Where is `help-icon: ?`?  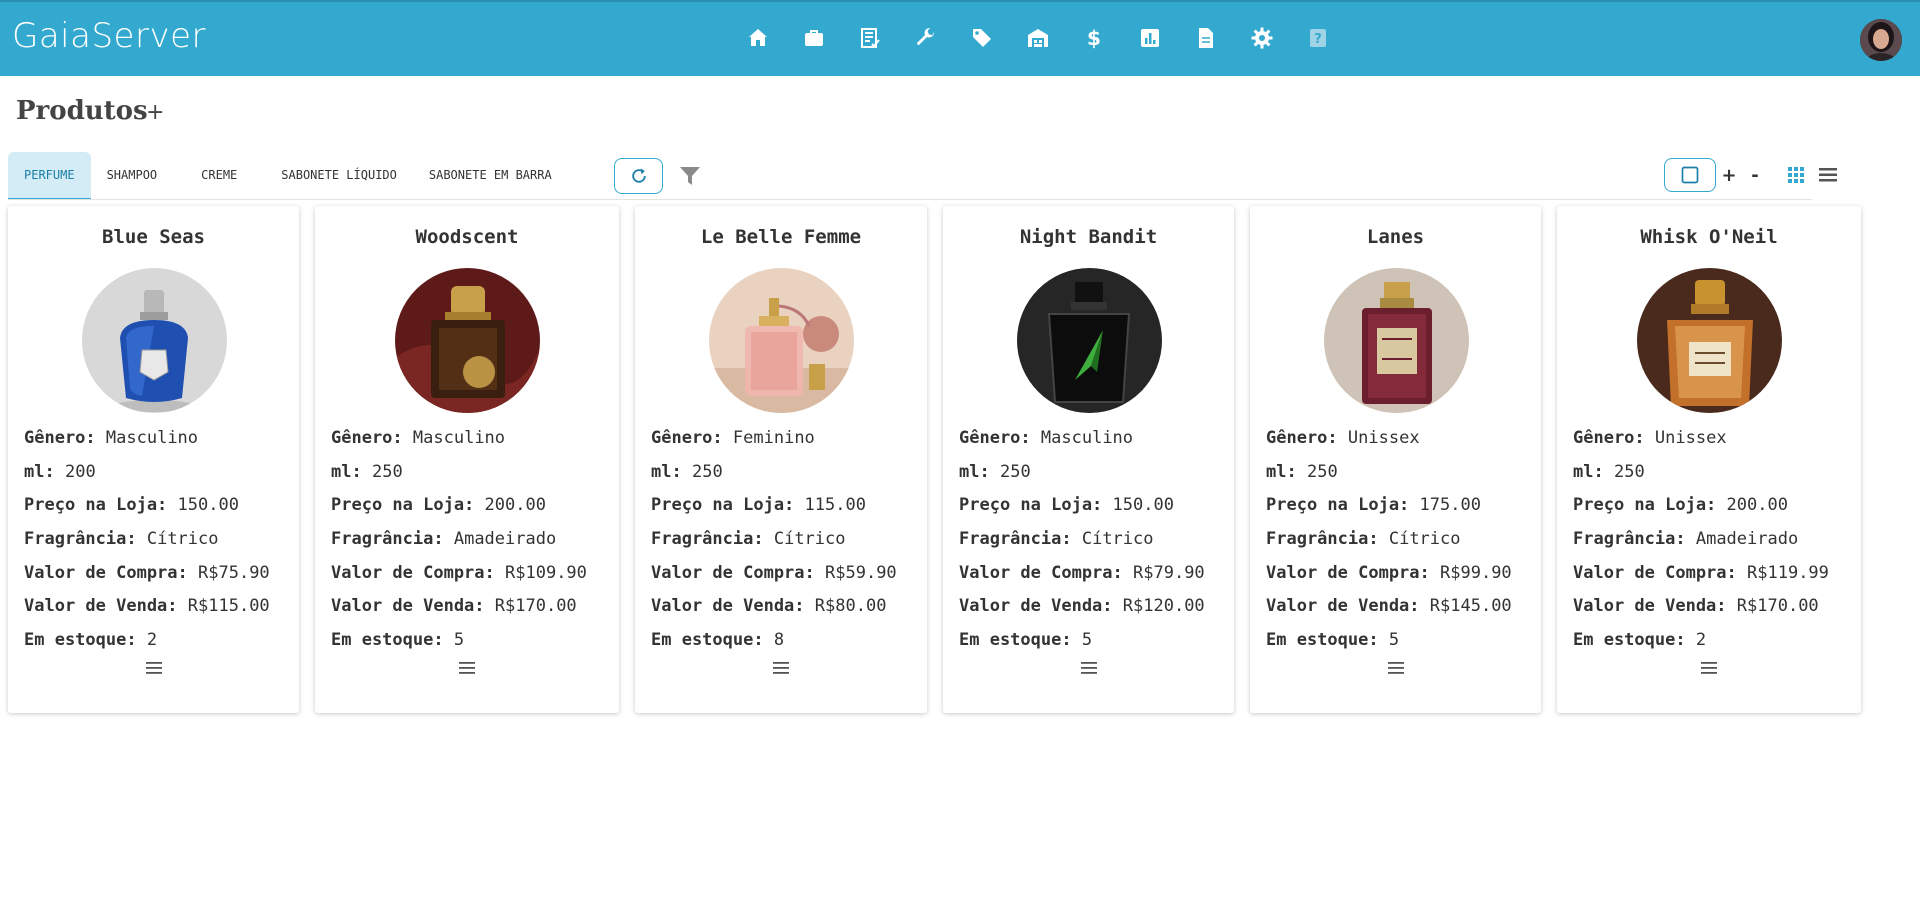 help-icon: ? is located at coordinates (1318, 38).